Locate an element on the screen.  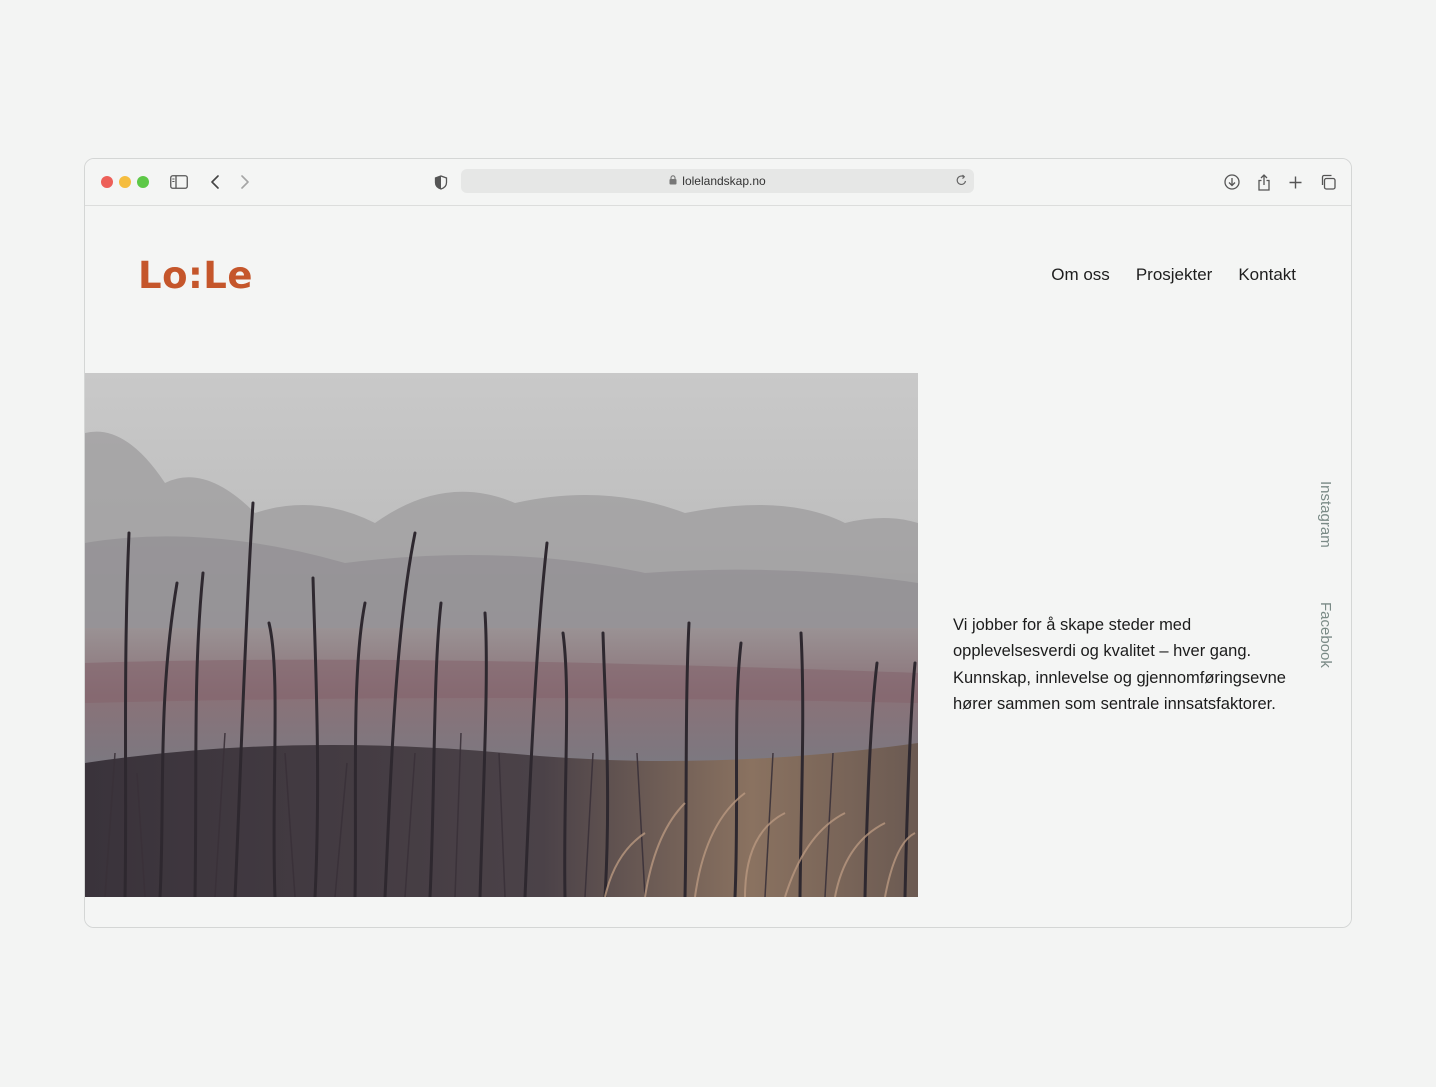
url-text: lolelandskap.no is located at coordinates (724, 181).